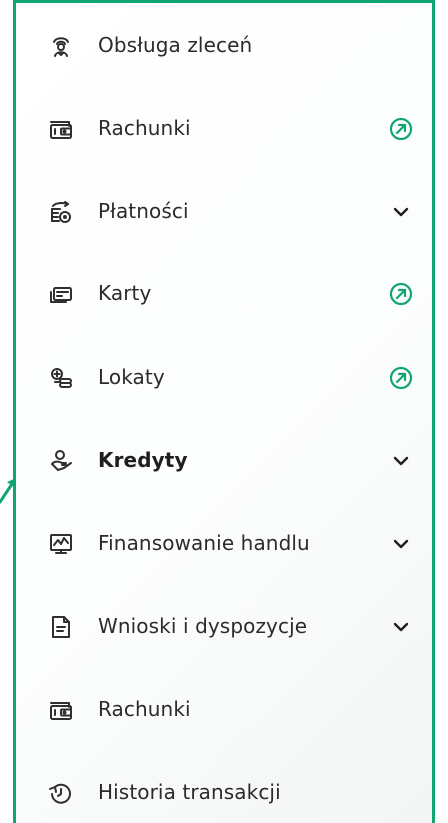 This screenshot has width=448, height=823. Describe the element at coordinates (224, 129) in the screenshot. I see `menu-item-accounts: Rachunki` at that location.